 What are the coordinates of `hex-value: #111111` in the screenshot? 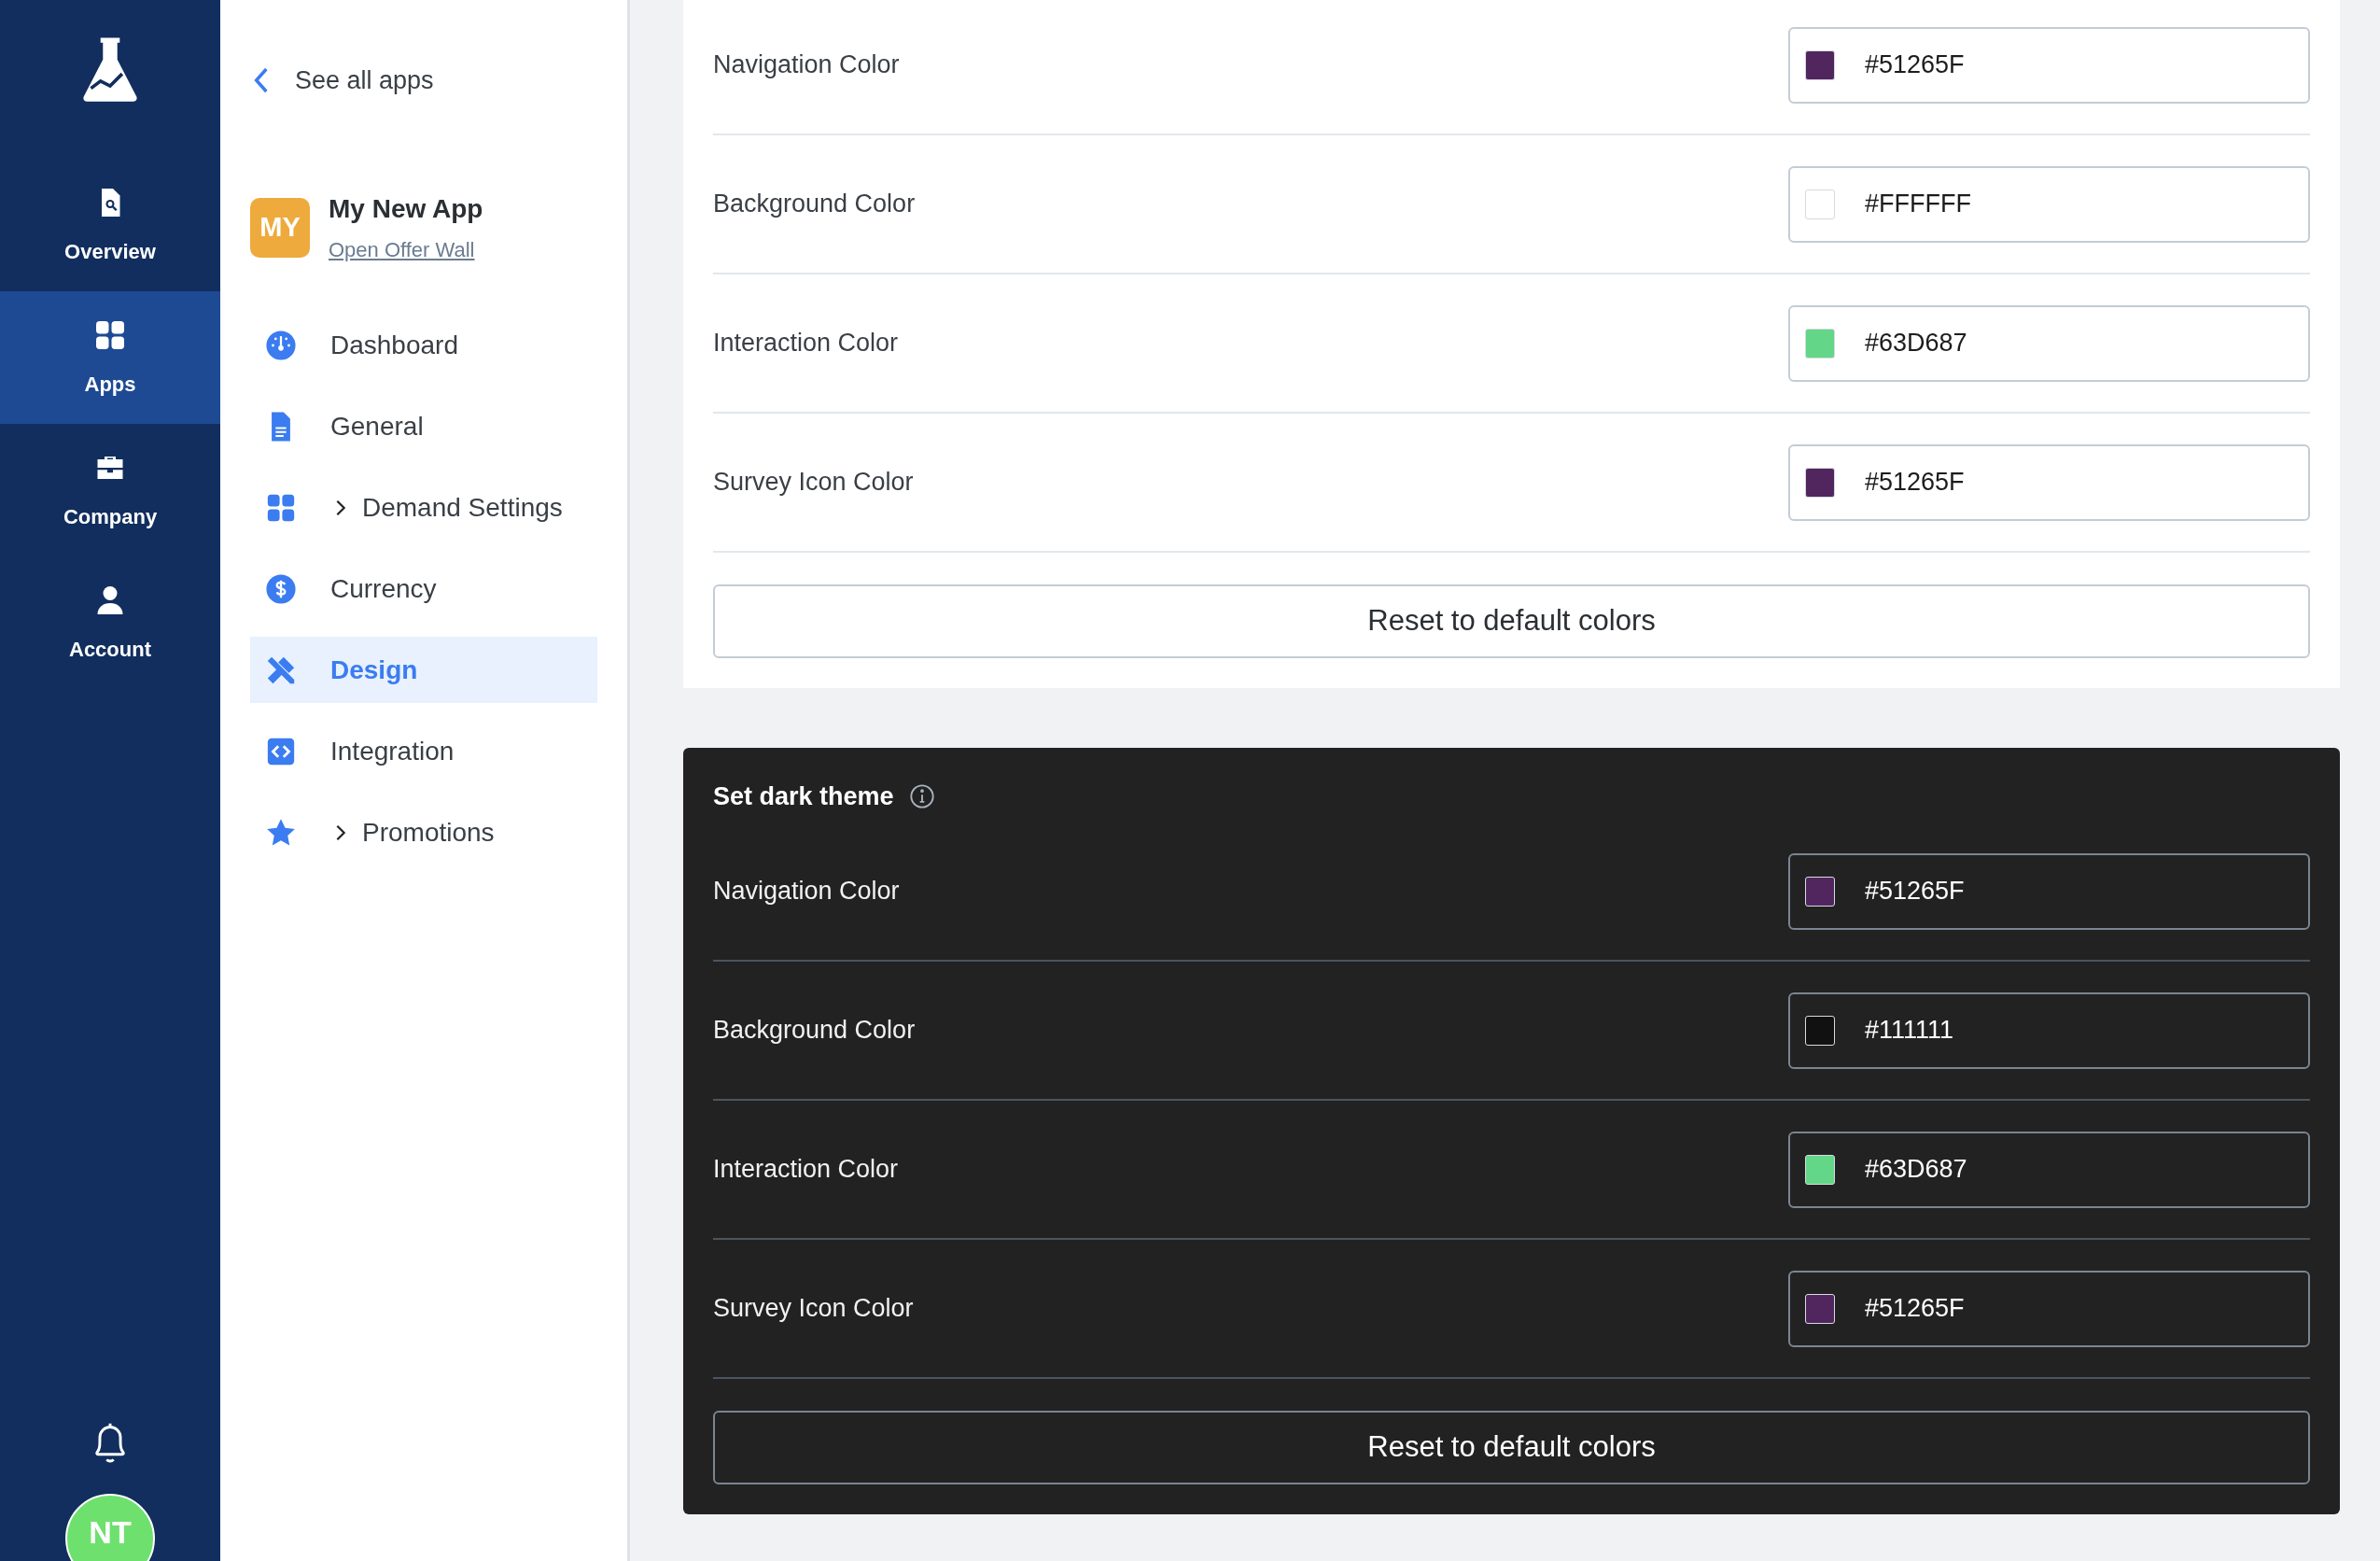 It's located at (1909, 1031).